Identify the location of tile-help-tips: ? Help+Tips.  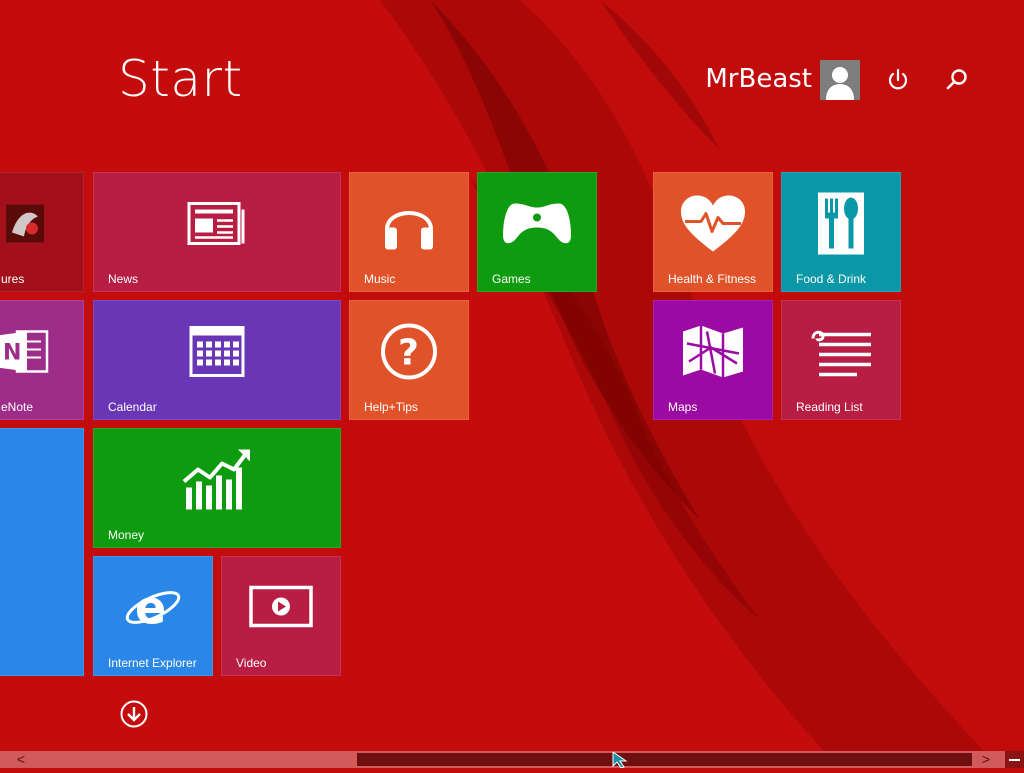
(409, 360).